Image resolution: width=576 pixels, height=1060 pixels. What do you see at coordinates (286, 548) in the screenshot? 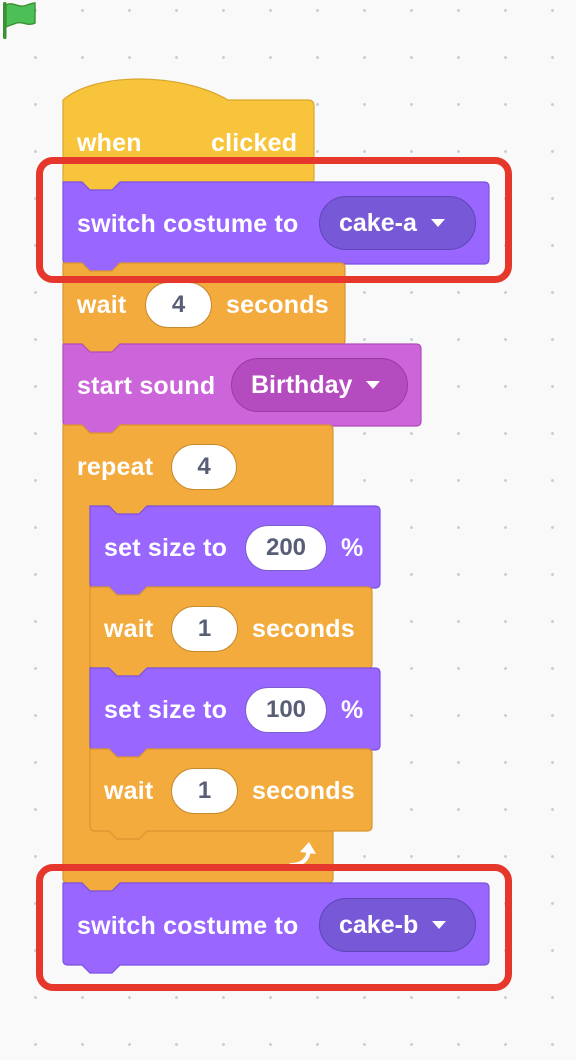
I see `size-input: 200` at bounding box center [286, 548].